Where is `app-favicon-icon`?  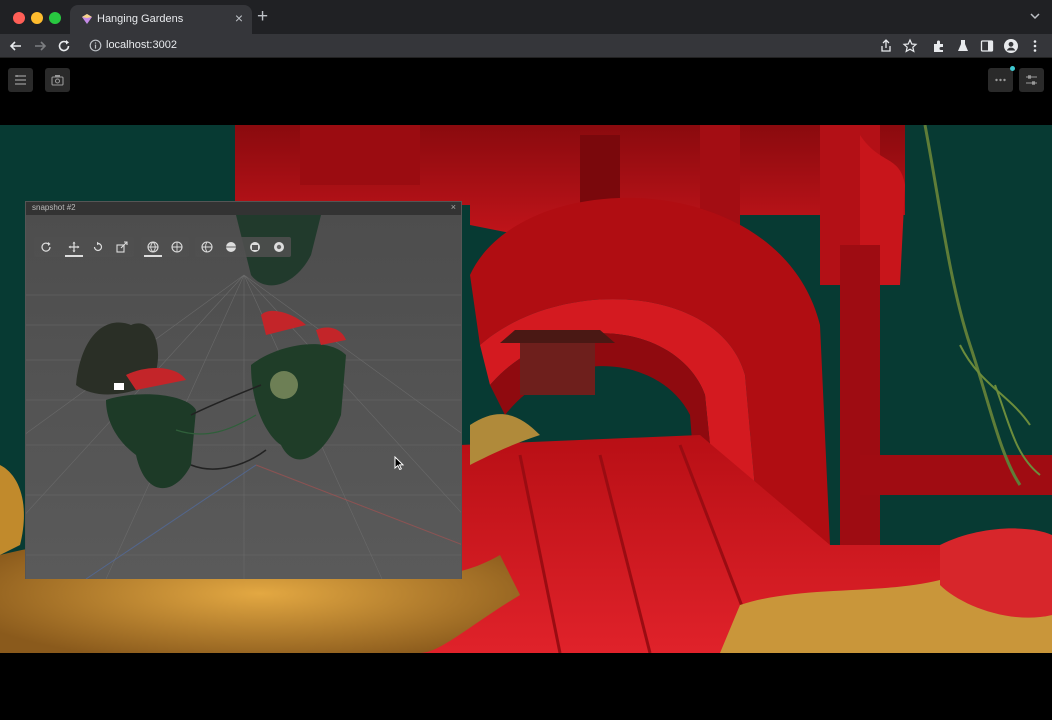 app-favicon-icon is located at coordinates (87, 19).